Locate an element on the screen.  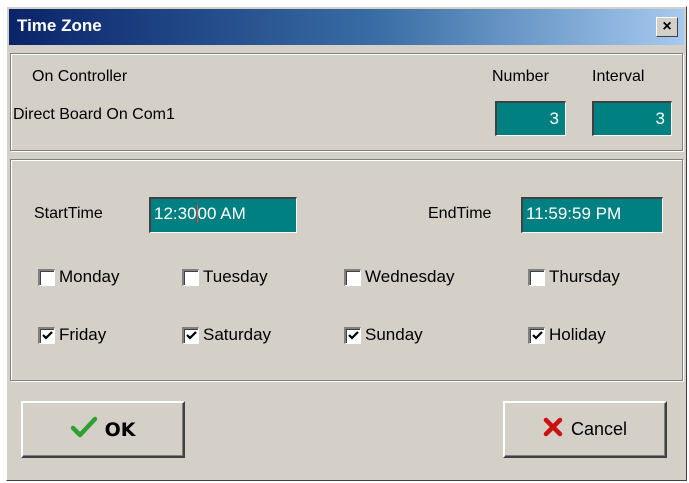
checkbox-label: Sunday is located at coordinates (394, 334).